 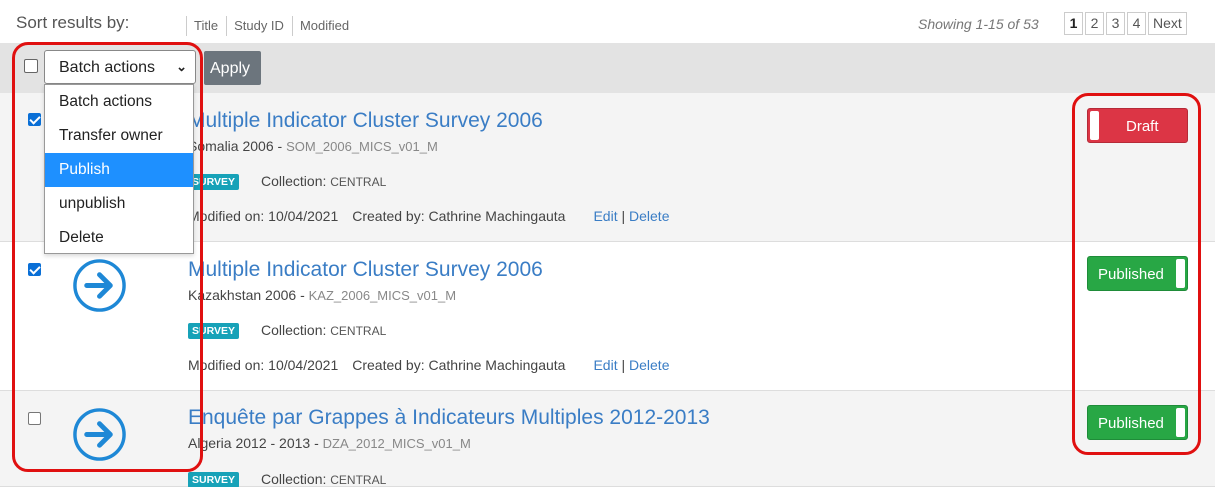 I want to click on option-publish: Publish, so click(x=119, y=170).